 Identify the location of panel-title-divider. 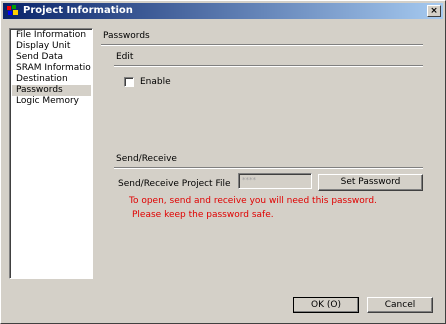
(262, 45).